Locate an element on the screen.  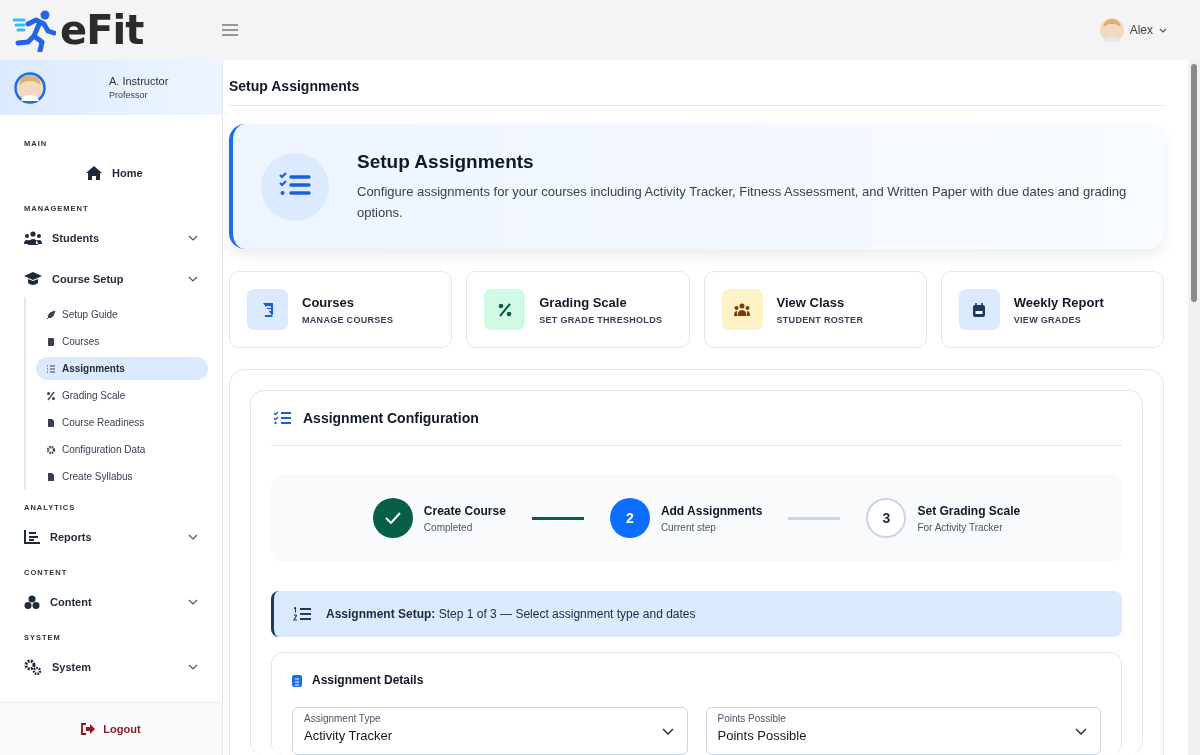
step-title: Add Assignments is located at coordinates (711, 510).